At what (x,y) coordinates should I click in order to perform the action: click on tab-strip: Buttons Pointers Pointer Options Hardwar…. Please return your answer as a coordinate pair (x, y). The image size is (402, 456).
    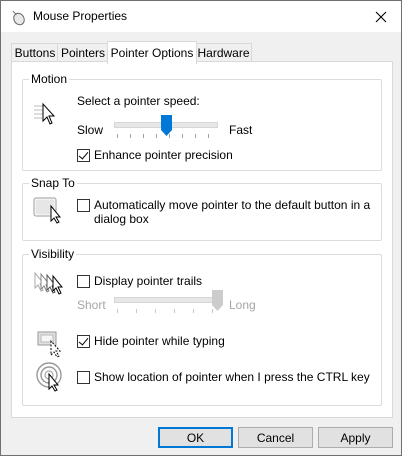
    Looking at the image, I should click on (202, 52).